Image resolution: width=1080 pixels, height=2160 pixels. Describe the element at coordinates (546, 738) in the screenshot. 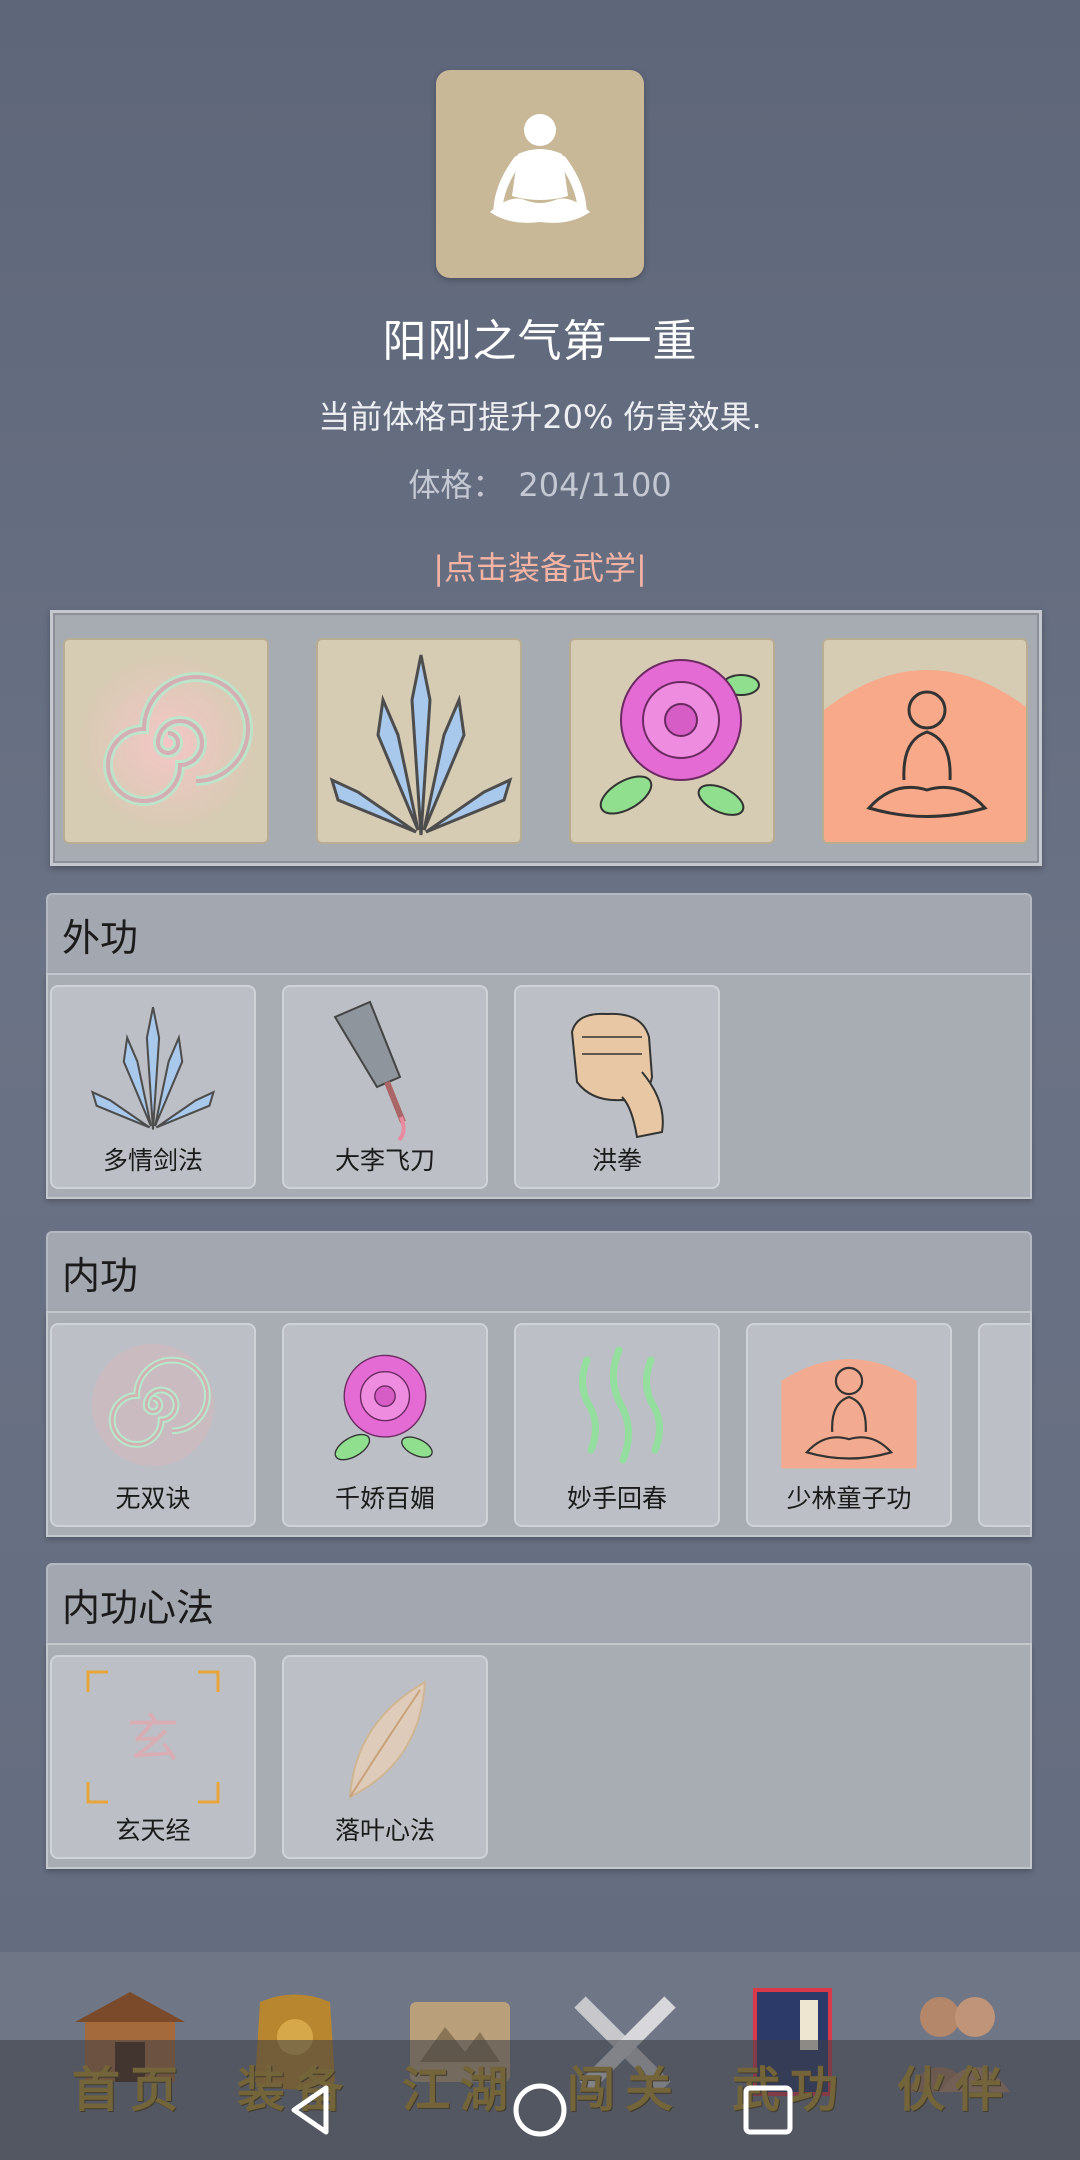

I see `equipped-skills-bar` at that location.